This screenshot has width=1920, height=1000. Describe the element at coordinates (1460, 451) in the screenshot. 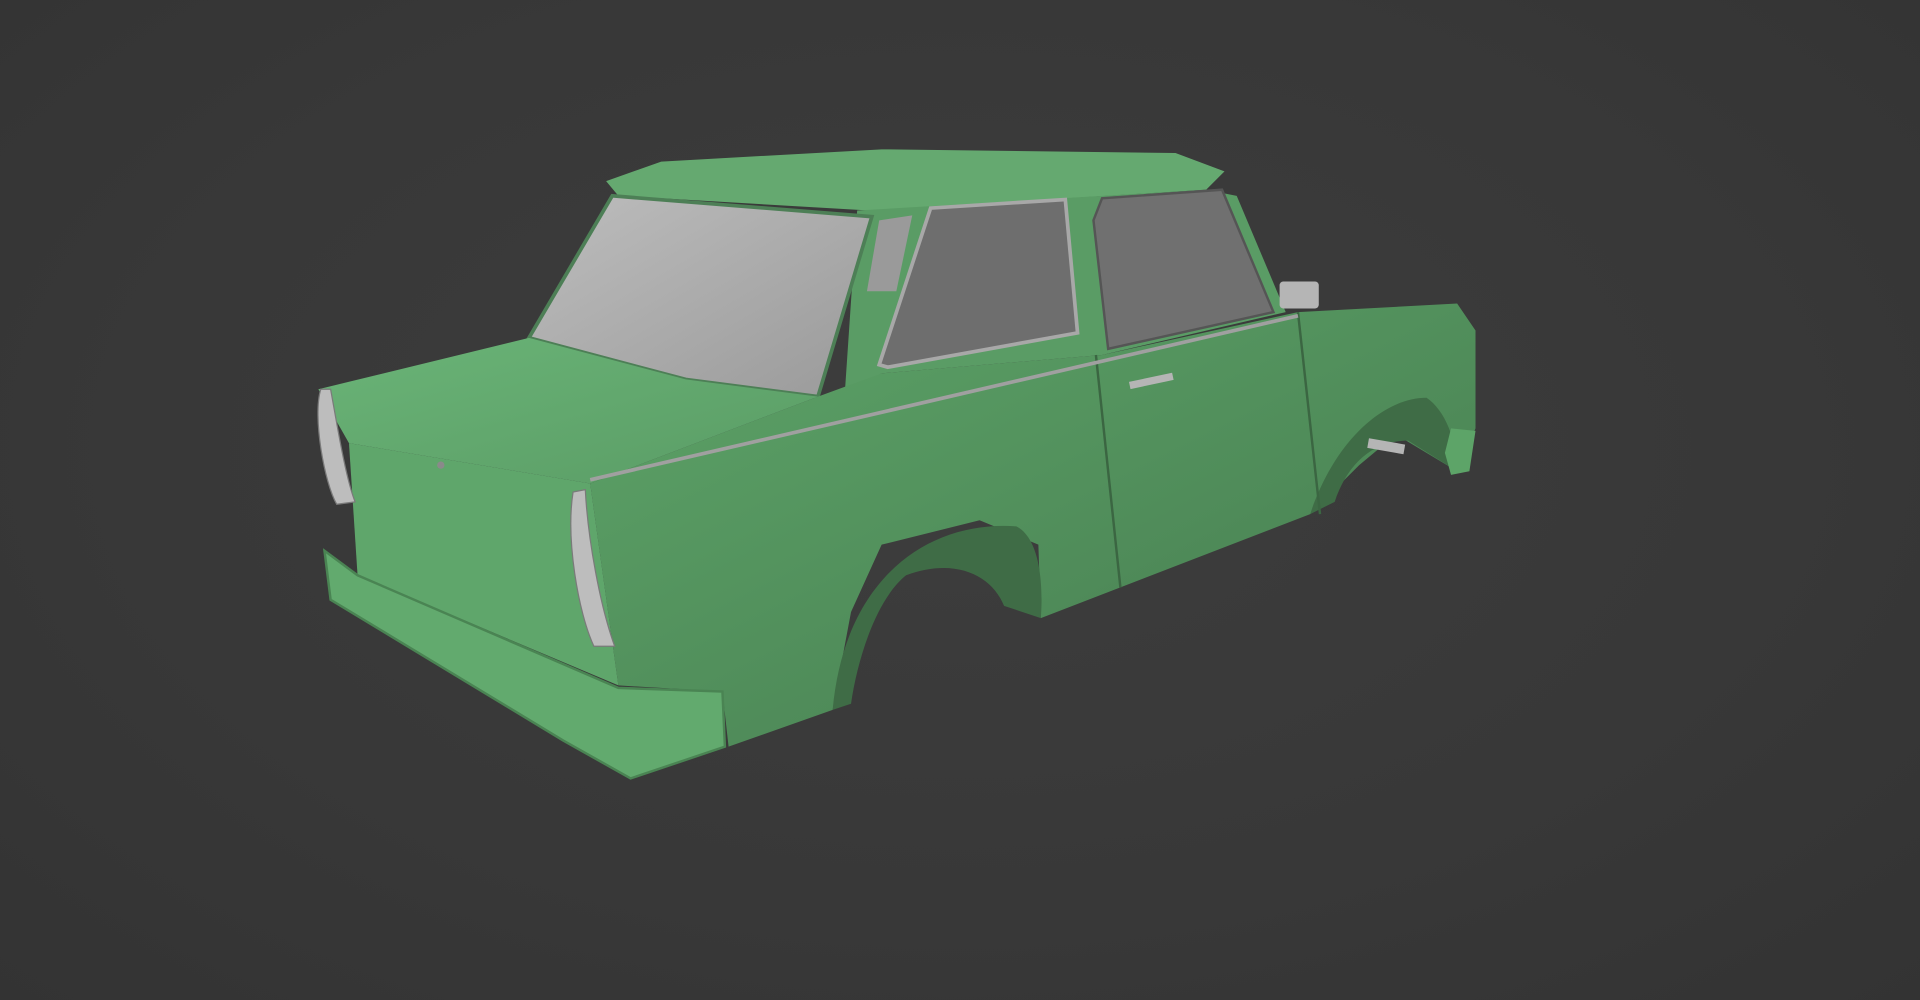

I see `front-bumper` at that location.